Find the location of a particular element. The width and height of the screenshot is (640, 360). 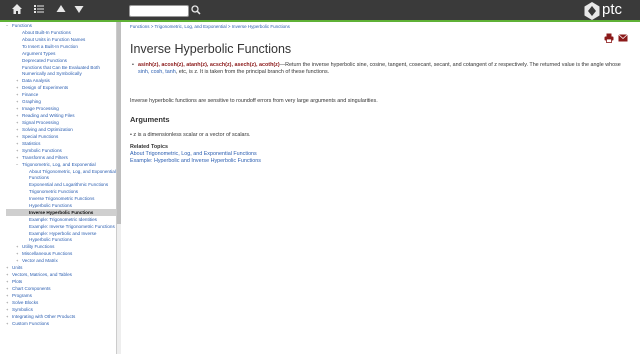

sidebar-item: + Image Processing is located at coordinates (61, 108).